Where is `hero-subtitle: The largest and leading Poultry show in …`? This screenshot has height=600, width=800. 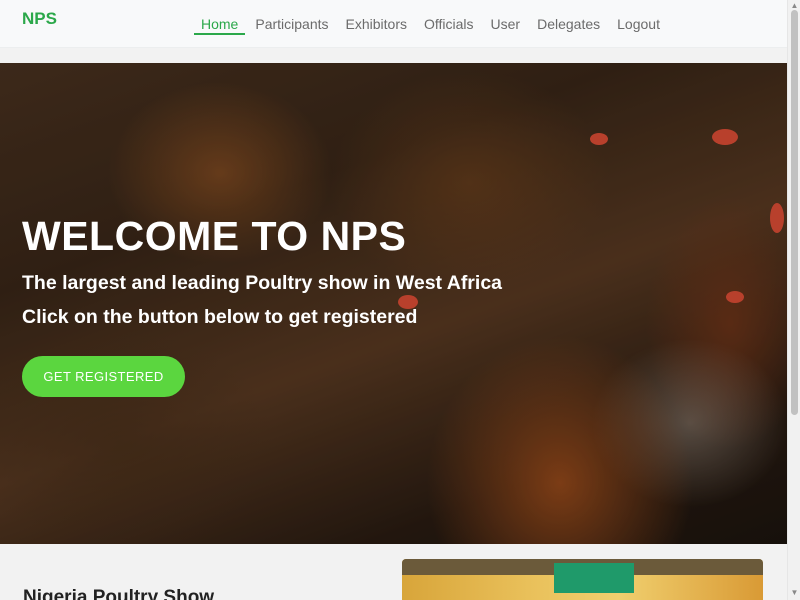
hero-subtitle: The largest and leading Poultry show in … is located at coordinates (262, 283).